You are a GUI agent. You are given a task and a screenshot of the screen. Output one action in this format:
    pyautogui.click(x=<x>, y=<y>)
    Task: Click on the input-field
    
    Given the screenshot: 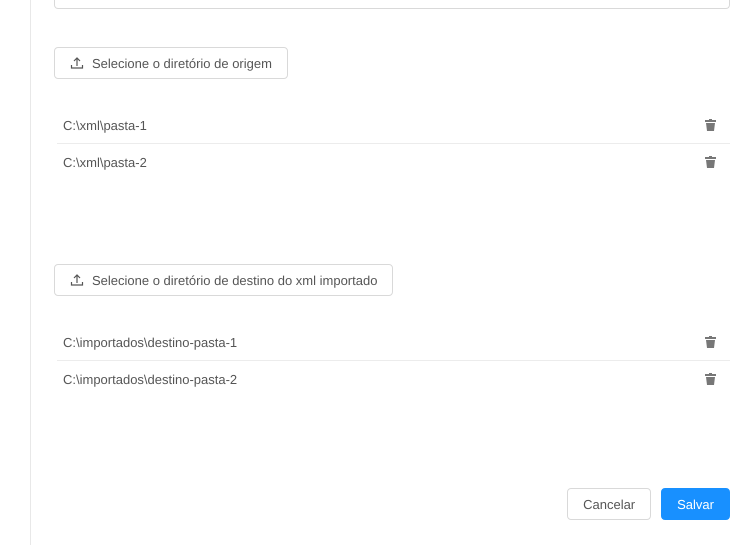 What is the action you would take?
    pyautogui.click(x=392, y=4)
    